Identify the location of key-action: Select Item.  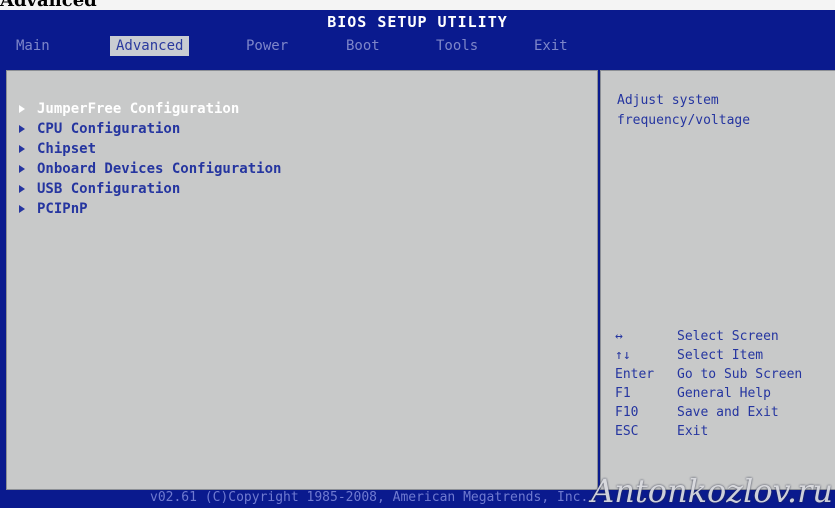
(720, 355).